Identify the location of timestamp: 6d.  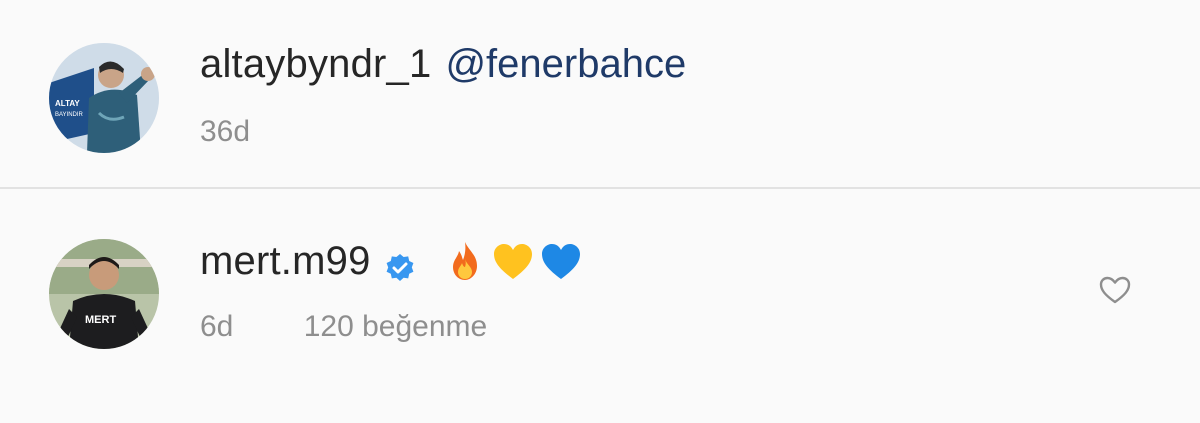
(217, 326).